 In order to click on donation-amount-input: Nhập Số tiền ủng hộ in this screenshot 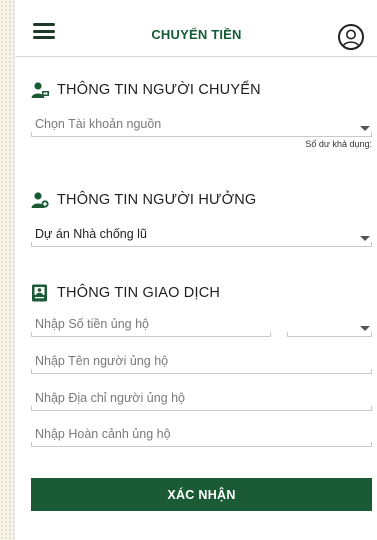, I will do `click(151, 325)`.